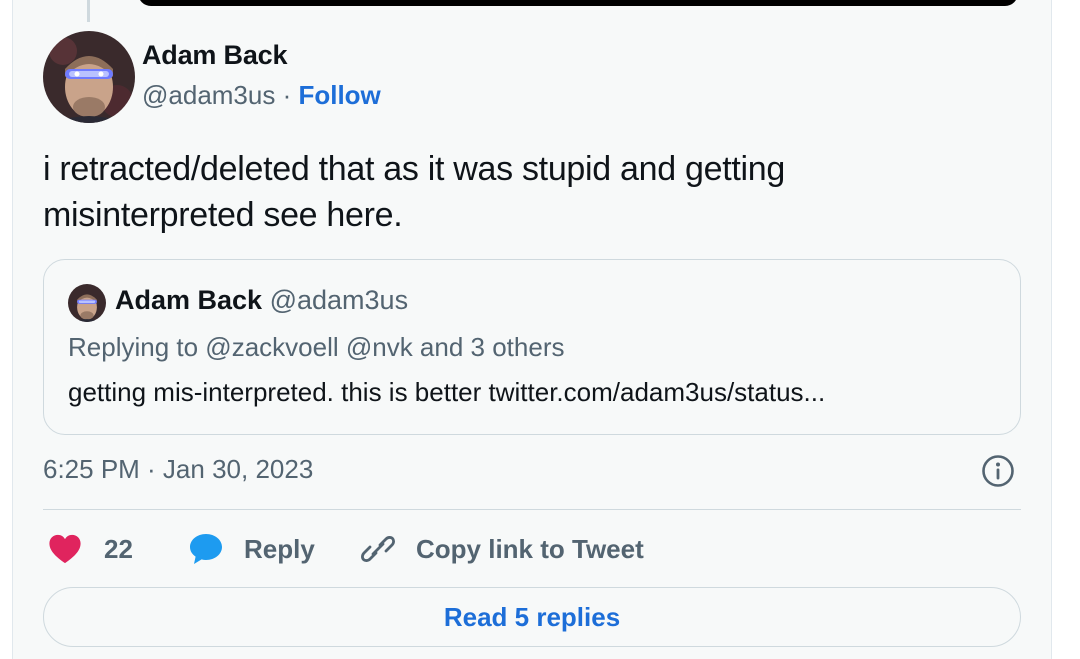  I want to click on copy-link-label: Copy link to Tweet, so click(530, 548).